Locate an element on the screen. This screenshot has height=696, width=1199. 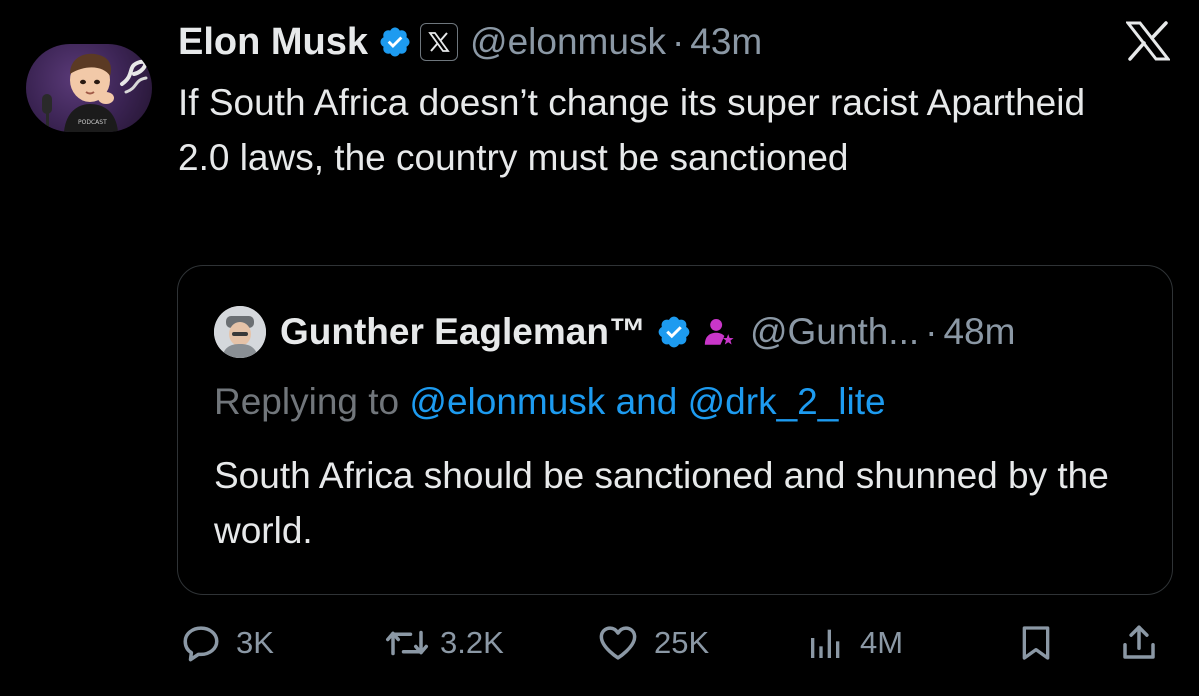
quoted-author-name: Gunther Eagleman™ is located at coordinates (463, 332).